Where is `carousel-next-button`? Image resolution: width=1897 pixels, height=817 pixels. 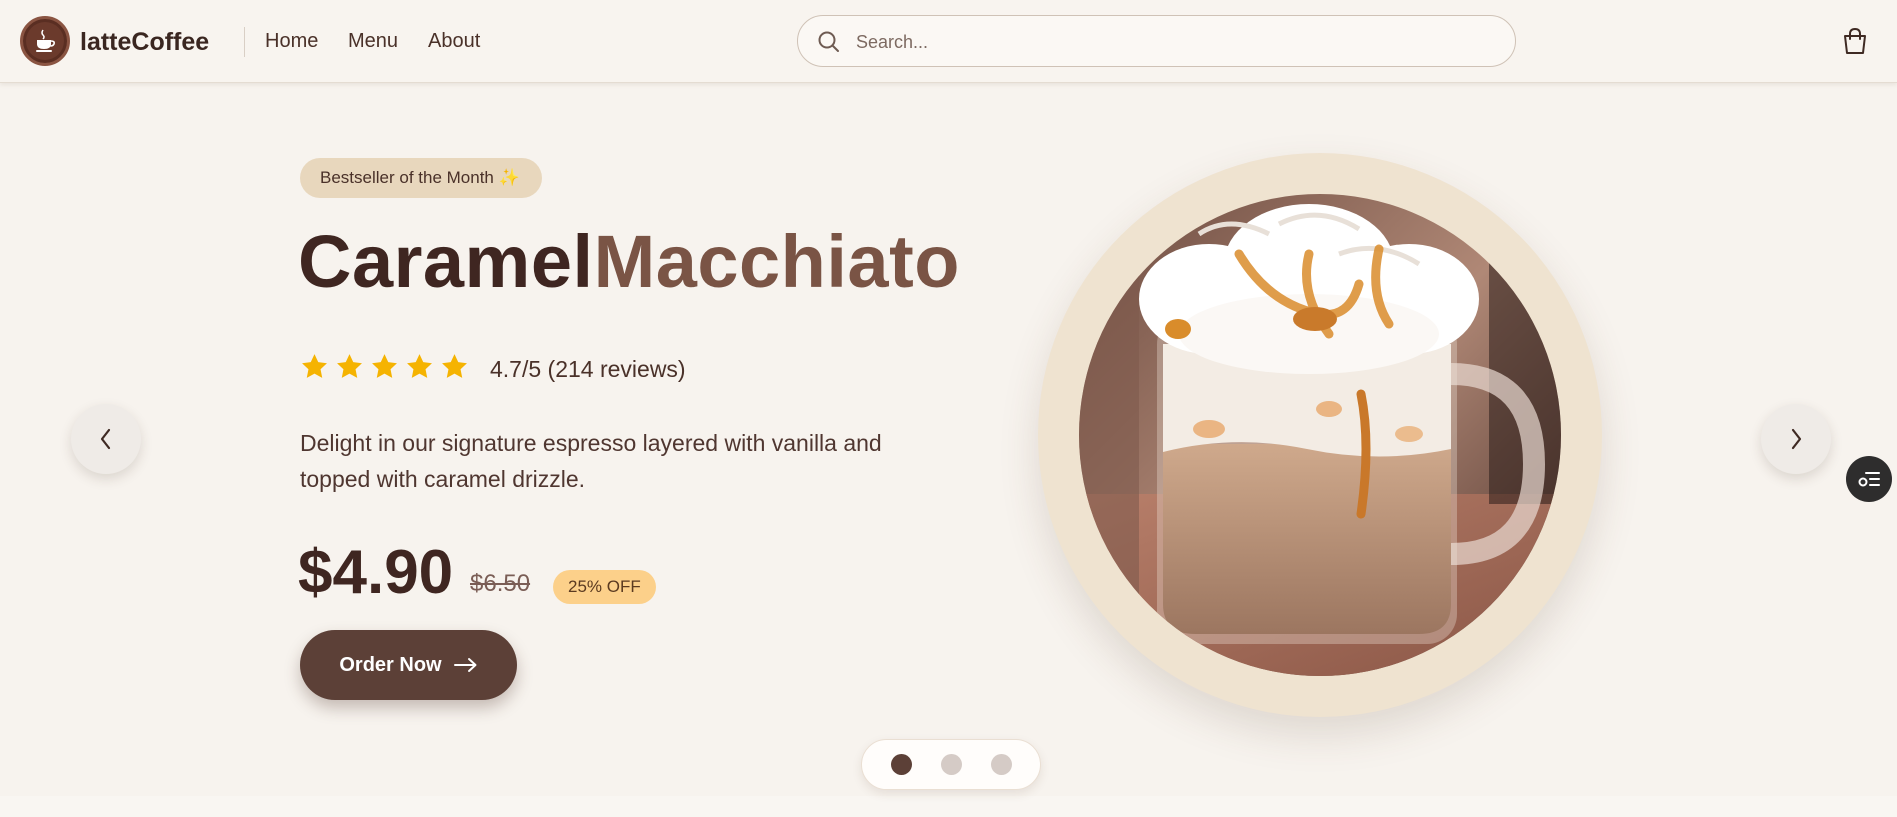
carousel-next-button is located at coordinates (1796, 439).